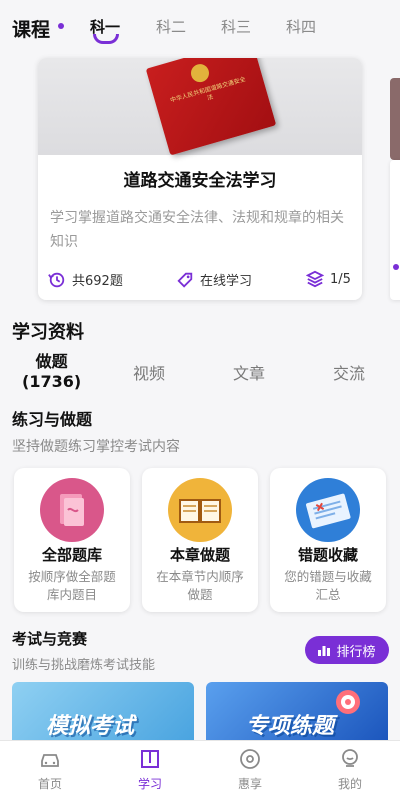  I want to click on error-sheet-icon, so click(328, 510).